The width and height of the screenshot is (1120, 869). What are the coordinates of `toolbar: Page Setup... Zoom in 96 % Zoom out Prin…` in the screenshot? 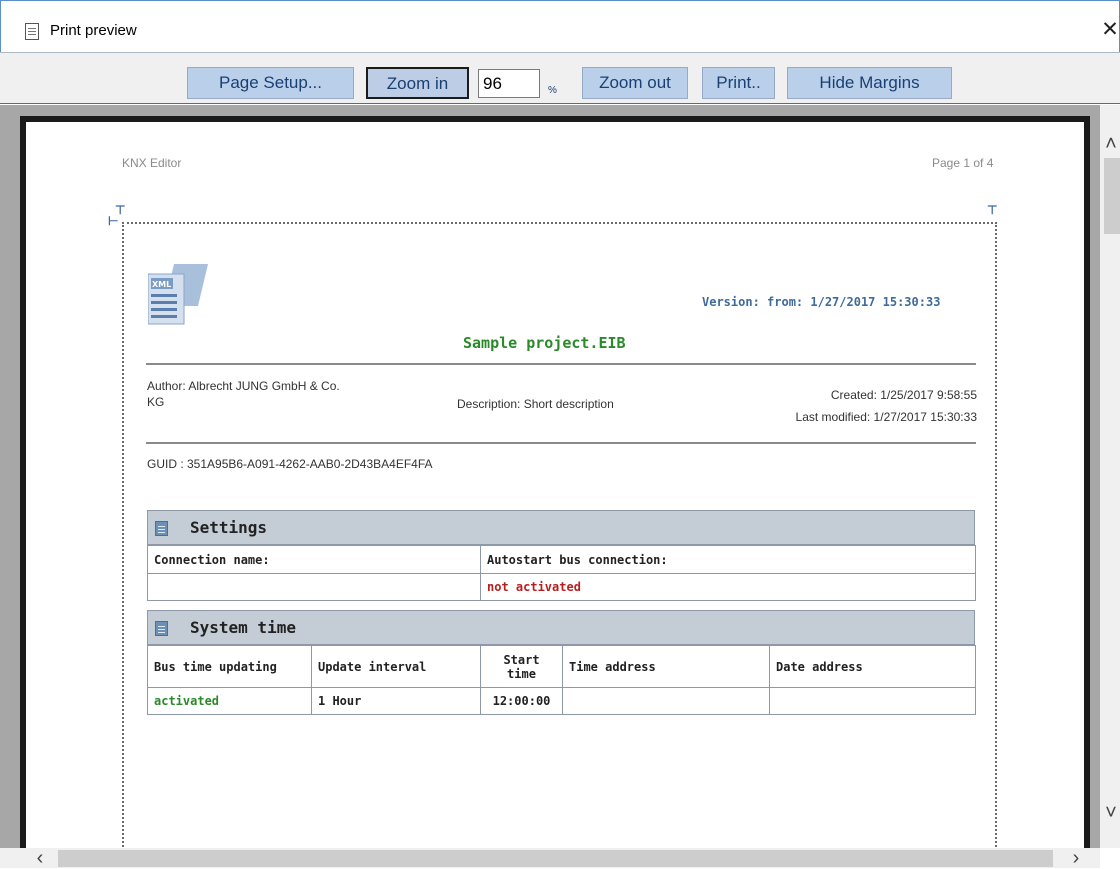 It's located at (560, 78).